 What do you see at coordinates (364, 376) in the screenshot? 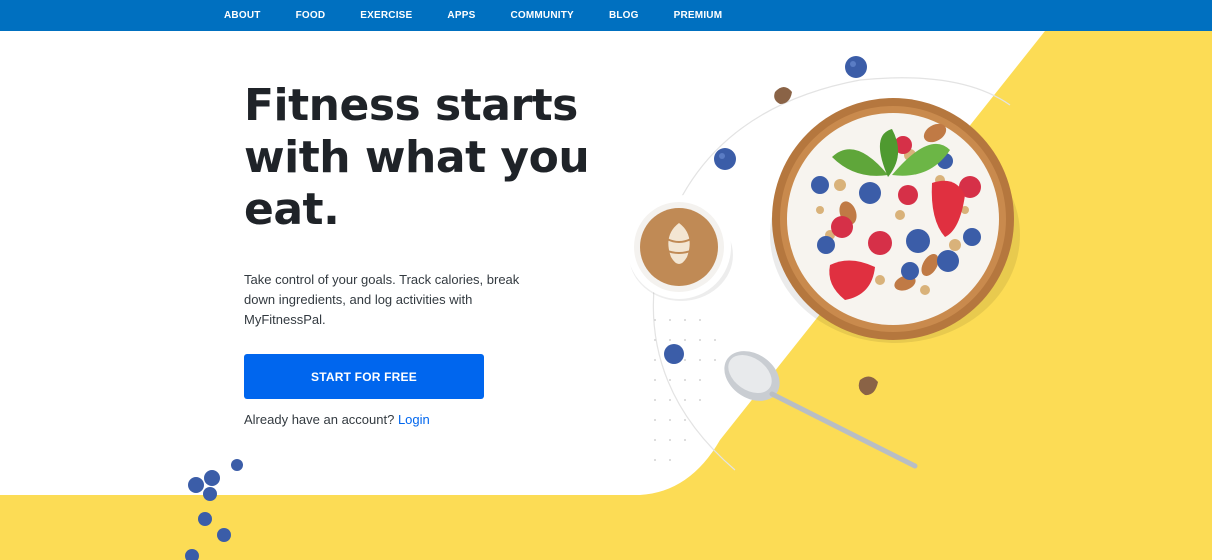
I see `start-for-free-button: START FOR FREE` at bounding box center [364, 376].